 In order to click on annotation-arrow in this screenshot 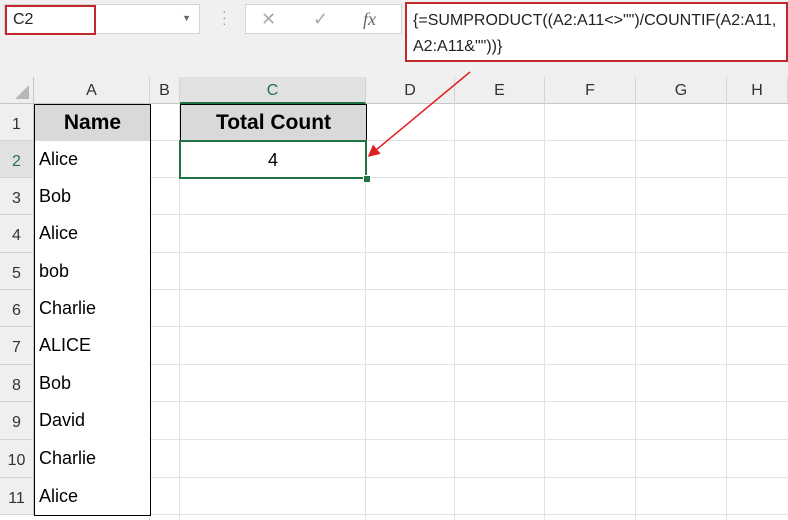, I will do `click(419, 114)`.